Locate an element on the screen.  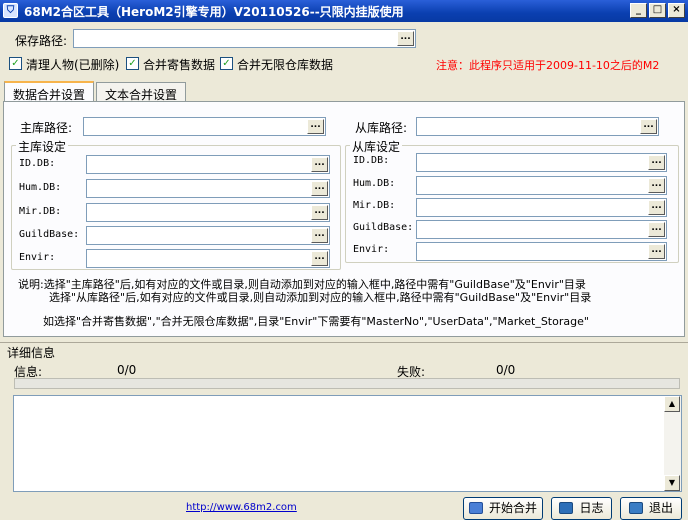
merge-icon is located at coordinates (475, 508).